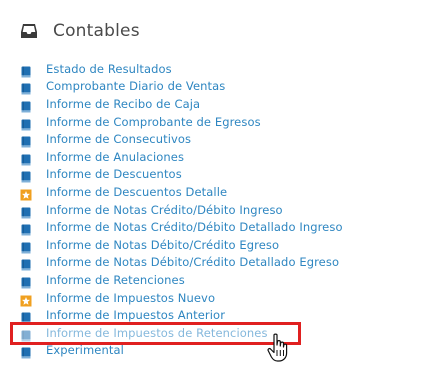 The image size is (426, 381). What do you see at coordinates (123, 103) in the screenshot?
I see `report-link-label: Informe de Recibo de Caja` at bounding box center [123, 103].